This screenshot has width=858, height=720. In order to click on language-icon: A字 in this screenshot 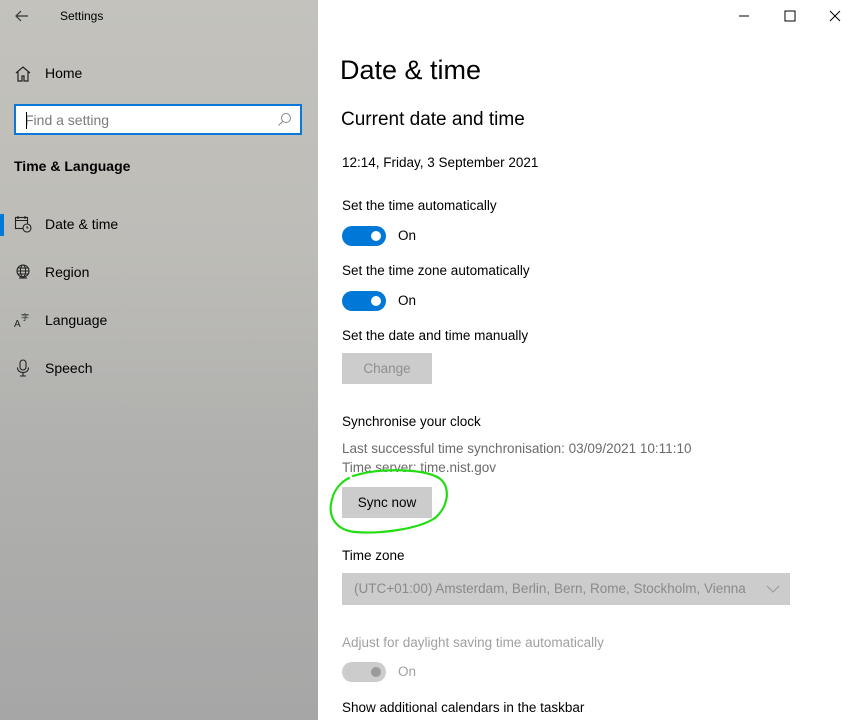, I will do `click(21, 320)`.